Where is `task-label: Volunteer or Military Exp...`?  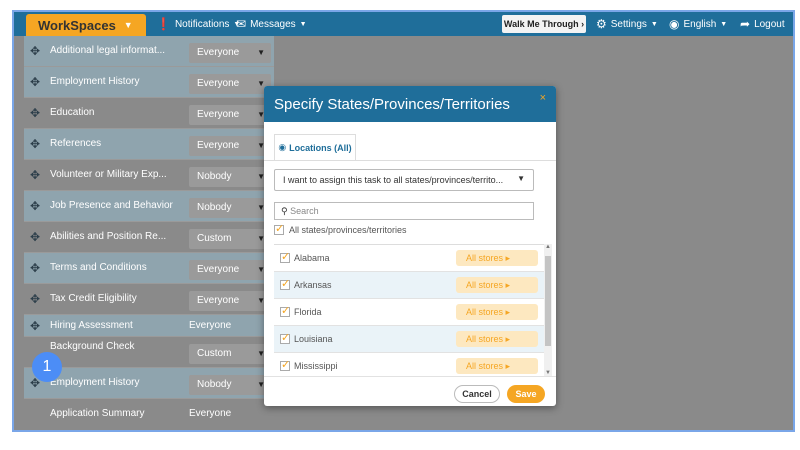 task-label: Volunteer or Military Exp... is located at coordinates (108, 174).